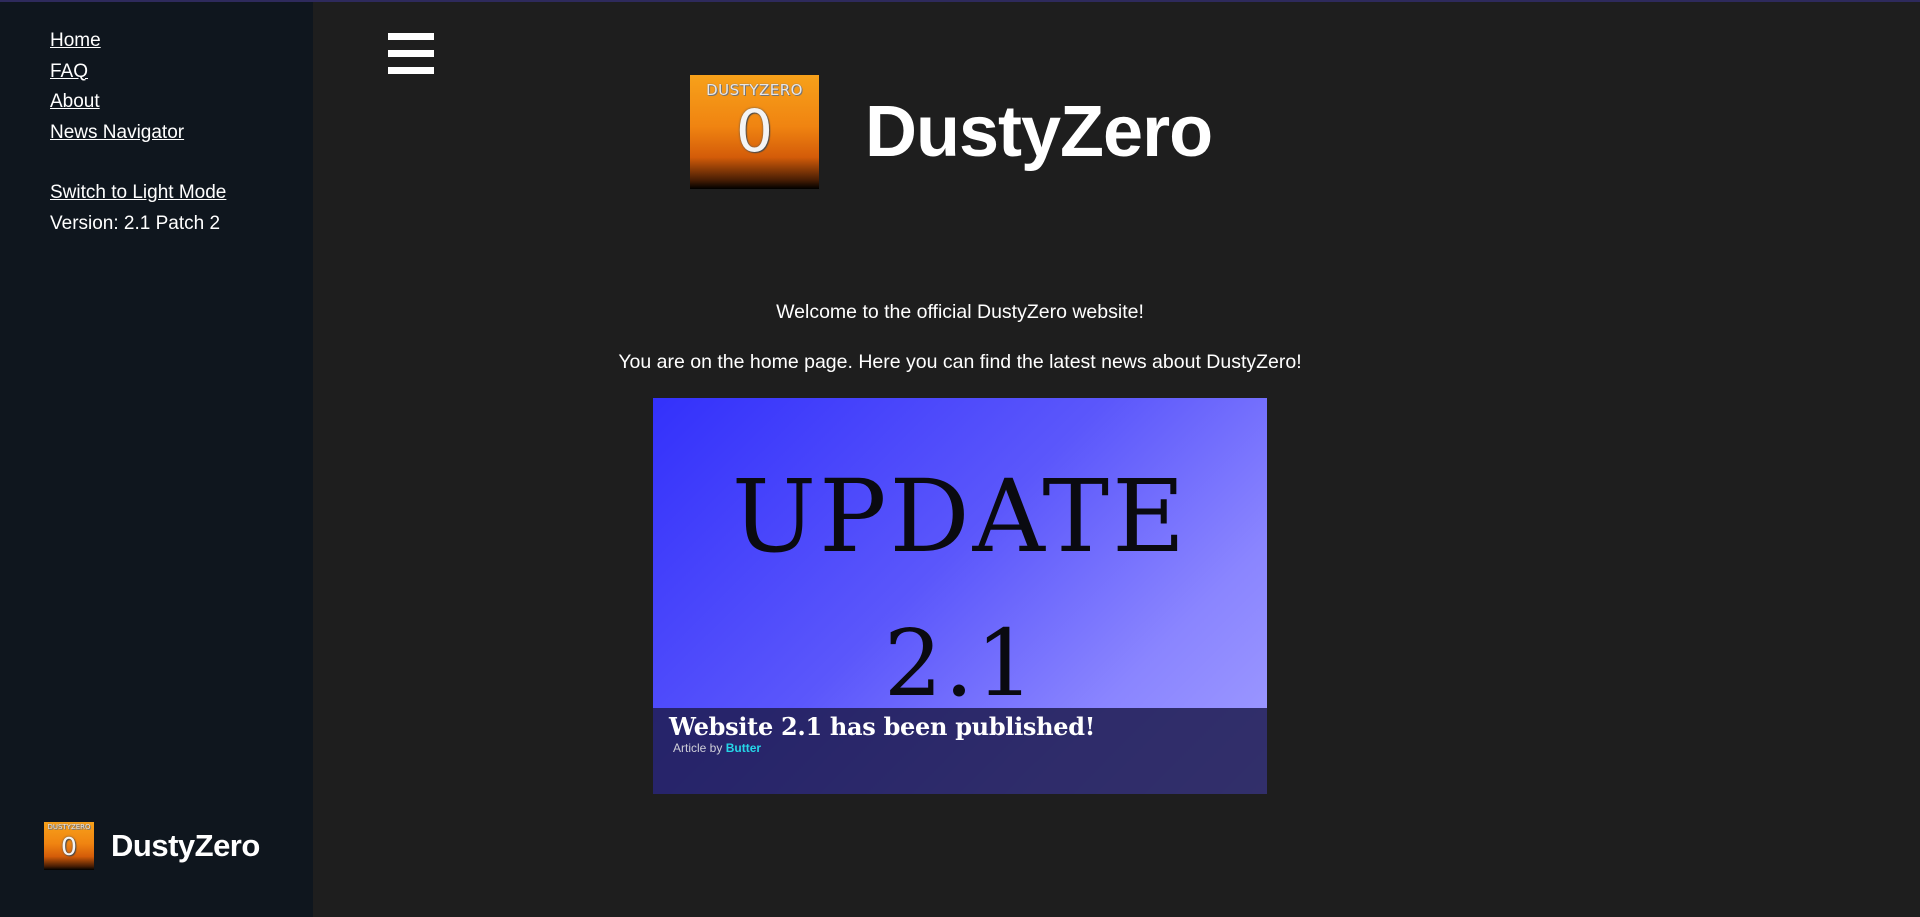 Image resolution: width=1920 pixels, height=917 pixels. I want to click on site-logo-digit: 0, so click(754, 131).